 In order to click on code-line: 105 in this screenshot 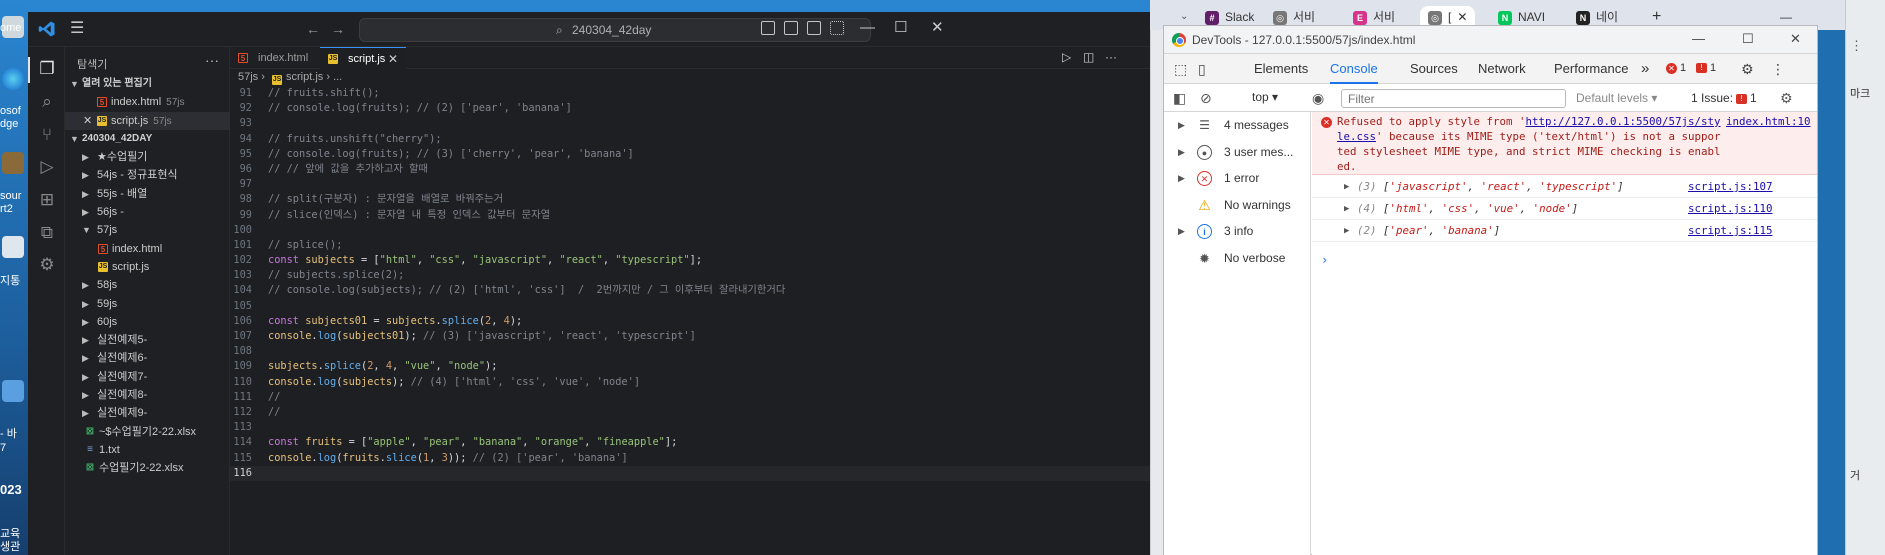, I will do `click(690, 306)`.